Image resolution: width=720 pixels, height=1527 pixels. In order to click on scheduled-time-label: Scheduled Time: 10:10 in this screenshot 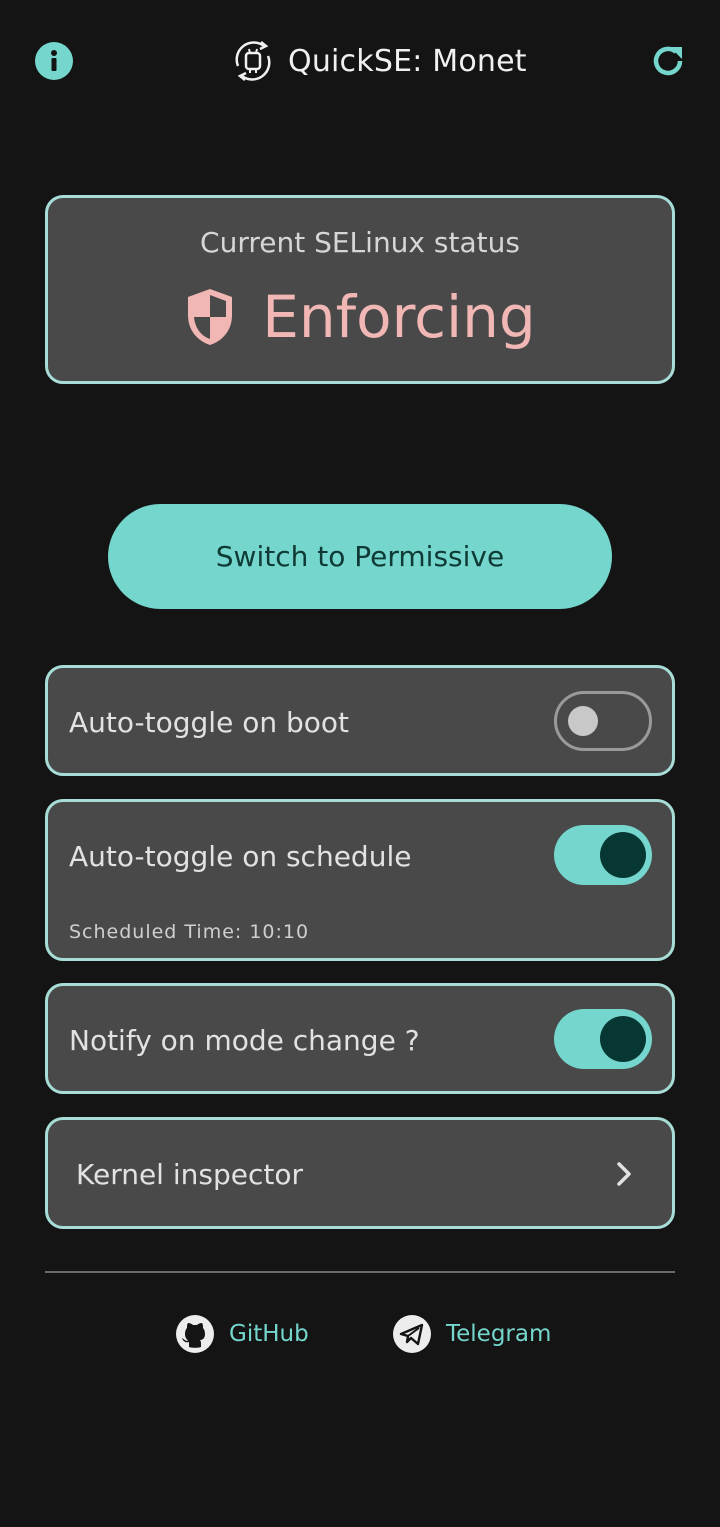, I will do `click(189, 932)`.